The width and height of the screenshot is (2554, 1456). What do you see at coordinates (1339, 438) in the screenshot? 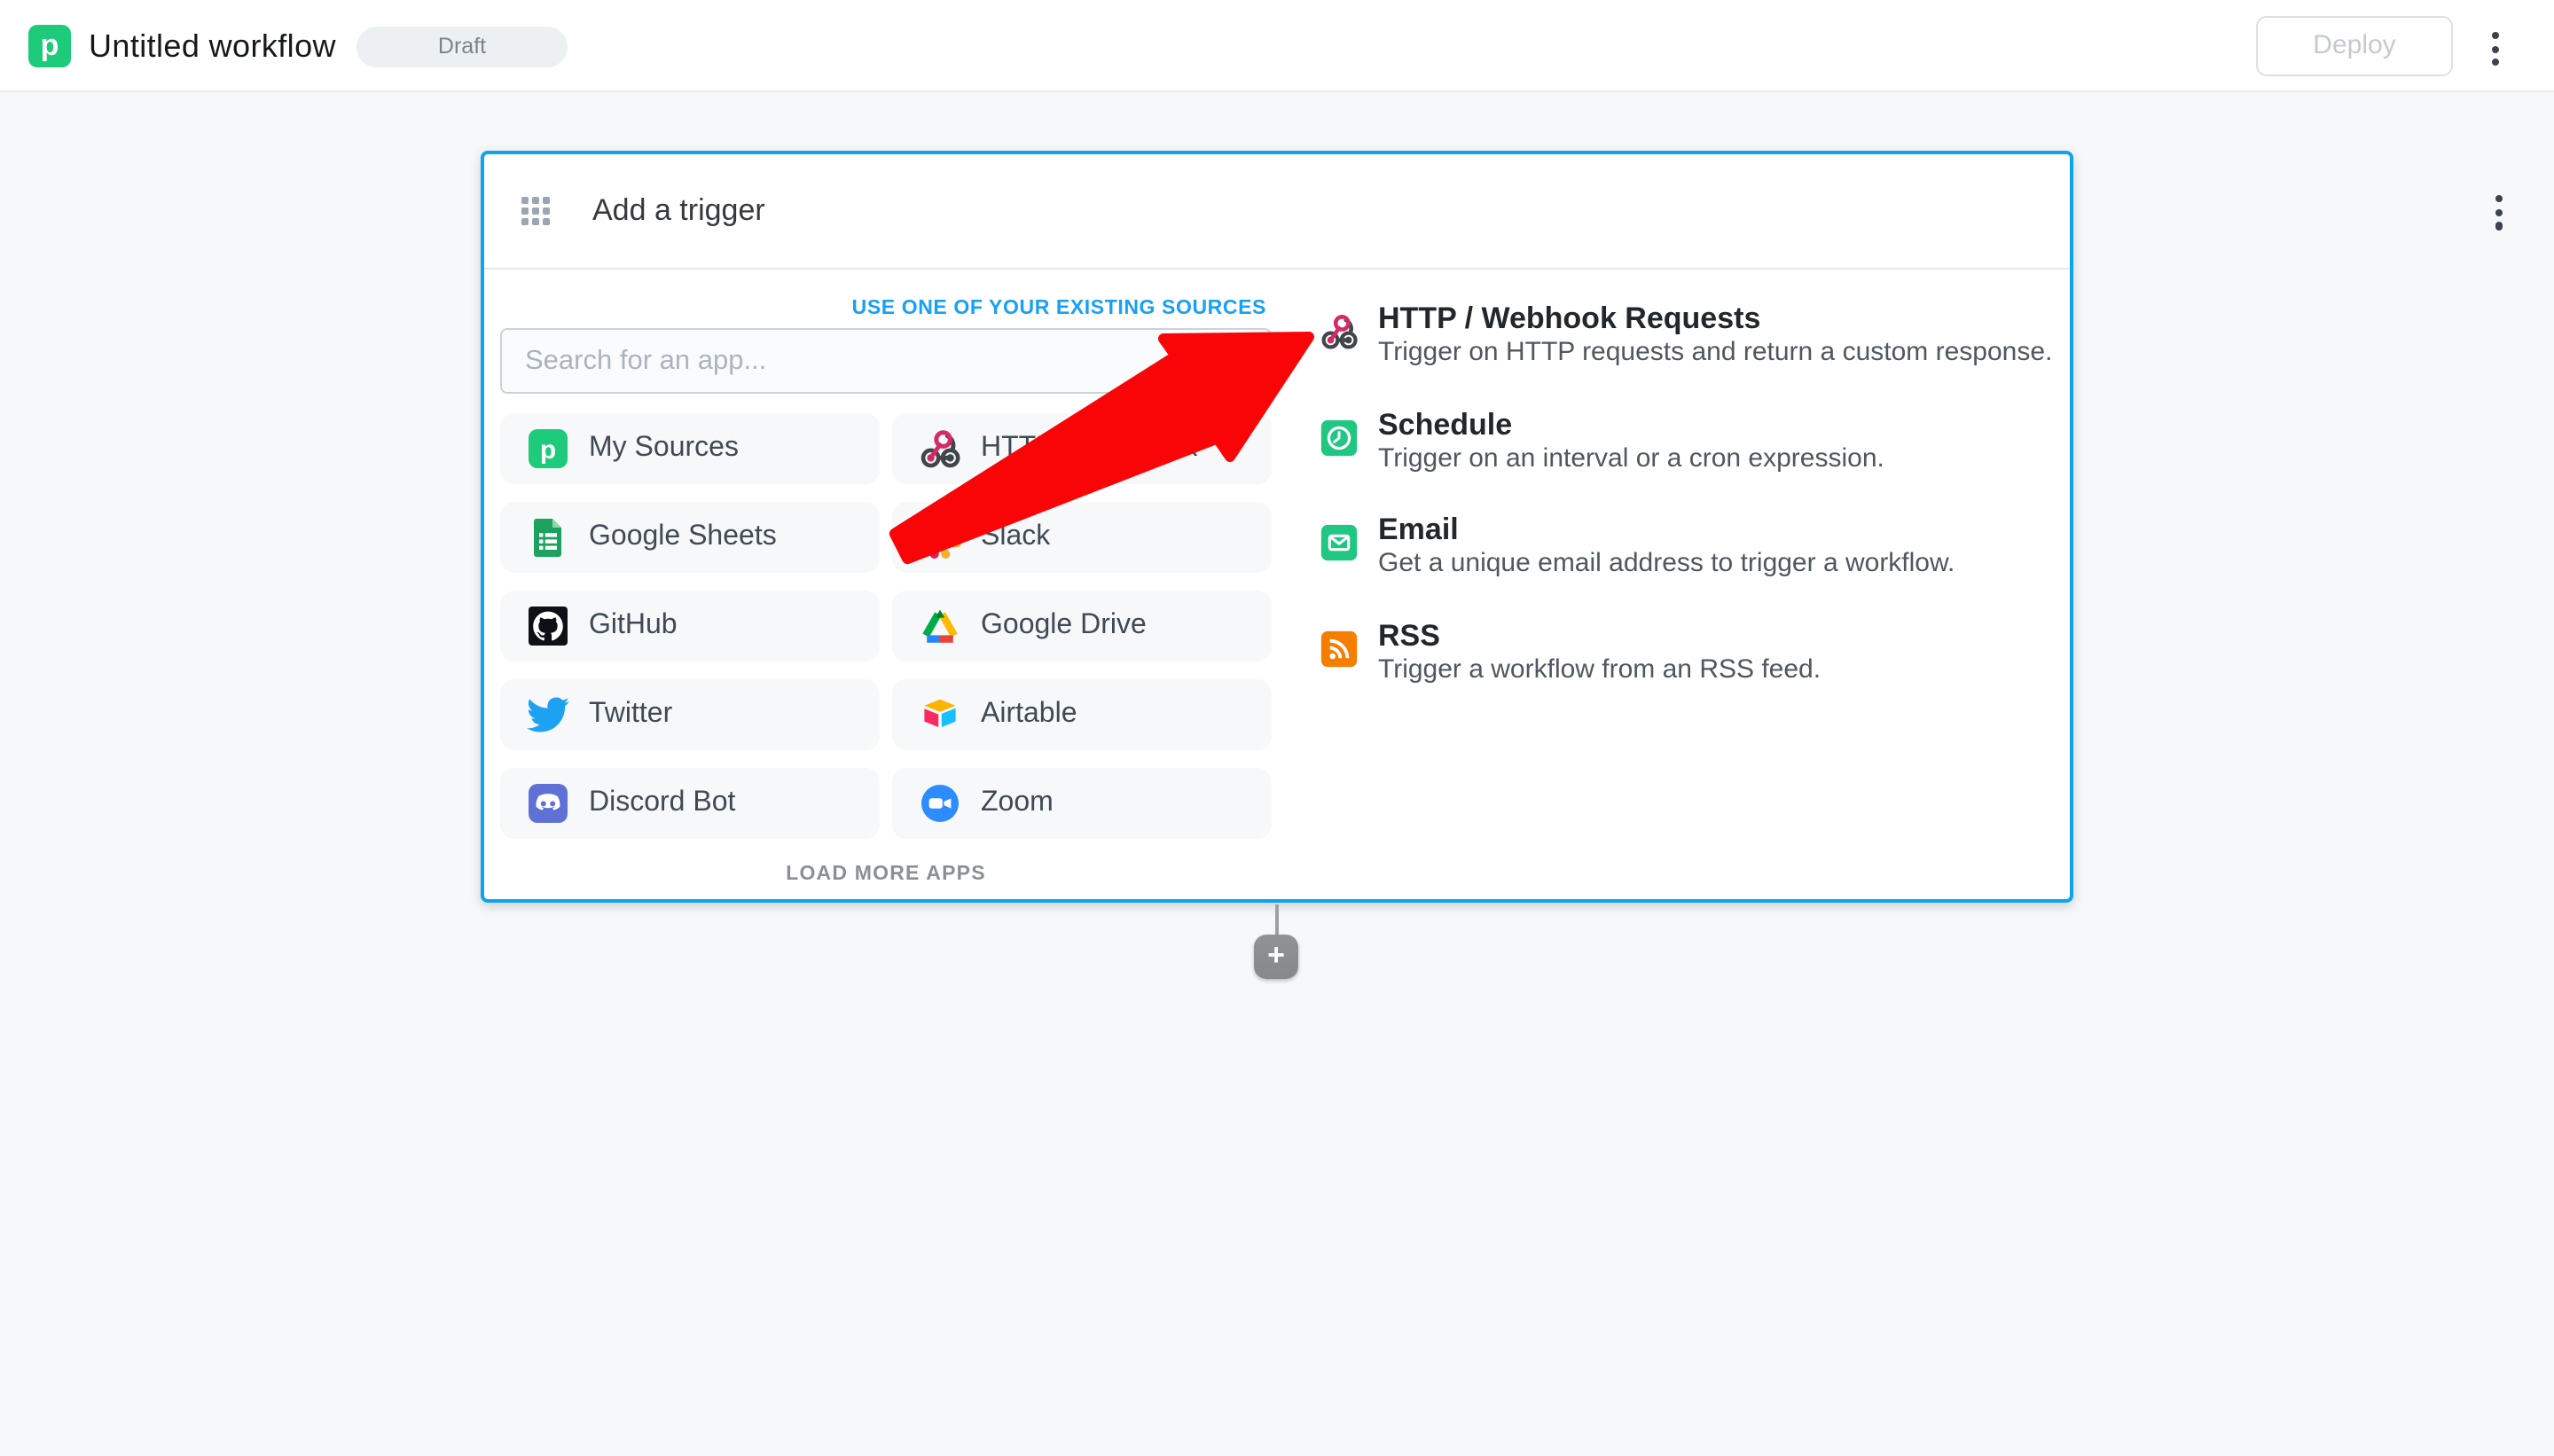
I see `schedule-icon` at bounding box center [1339, 438].